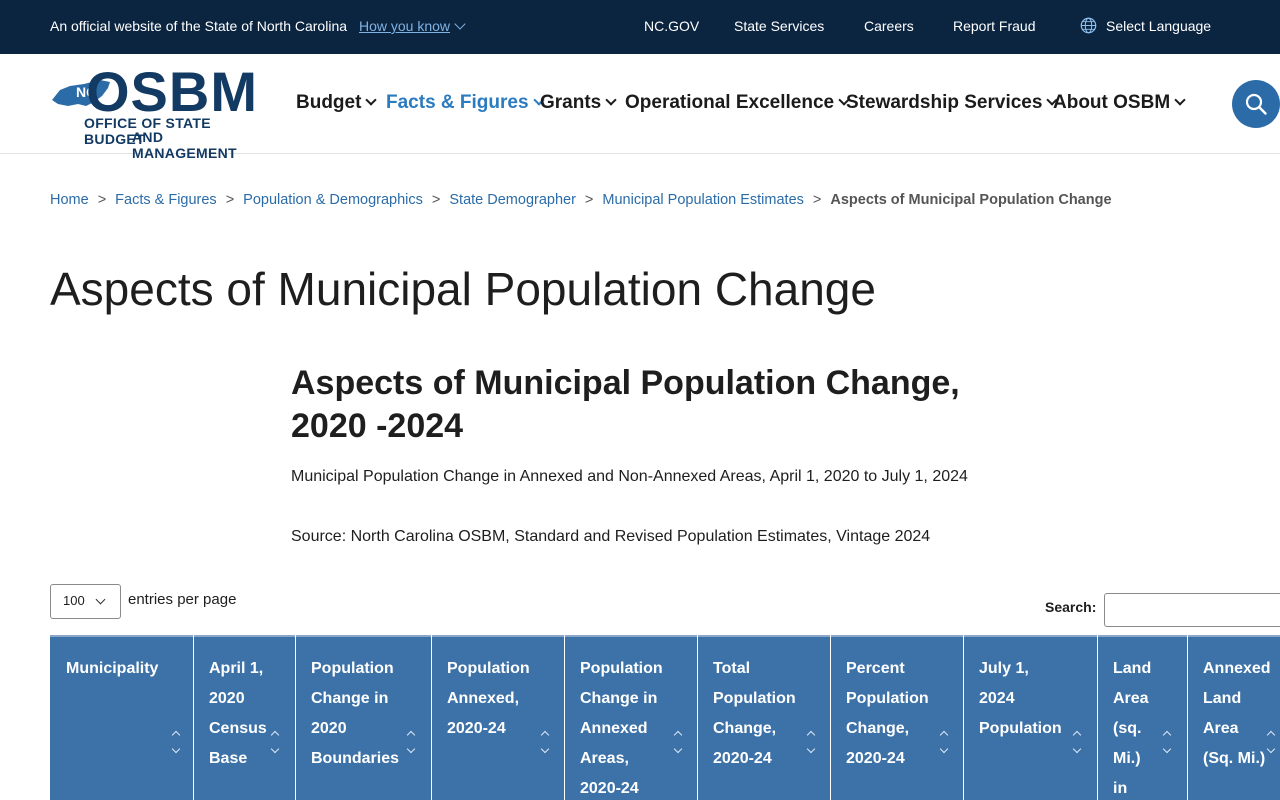 The height and width of the screenshot is (800, 1280). Describe the element at coordinates (875, 668) in the screenshot. I see `column-header-label: Percent` at that location.